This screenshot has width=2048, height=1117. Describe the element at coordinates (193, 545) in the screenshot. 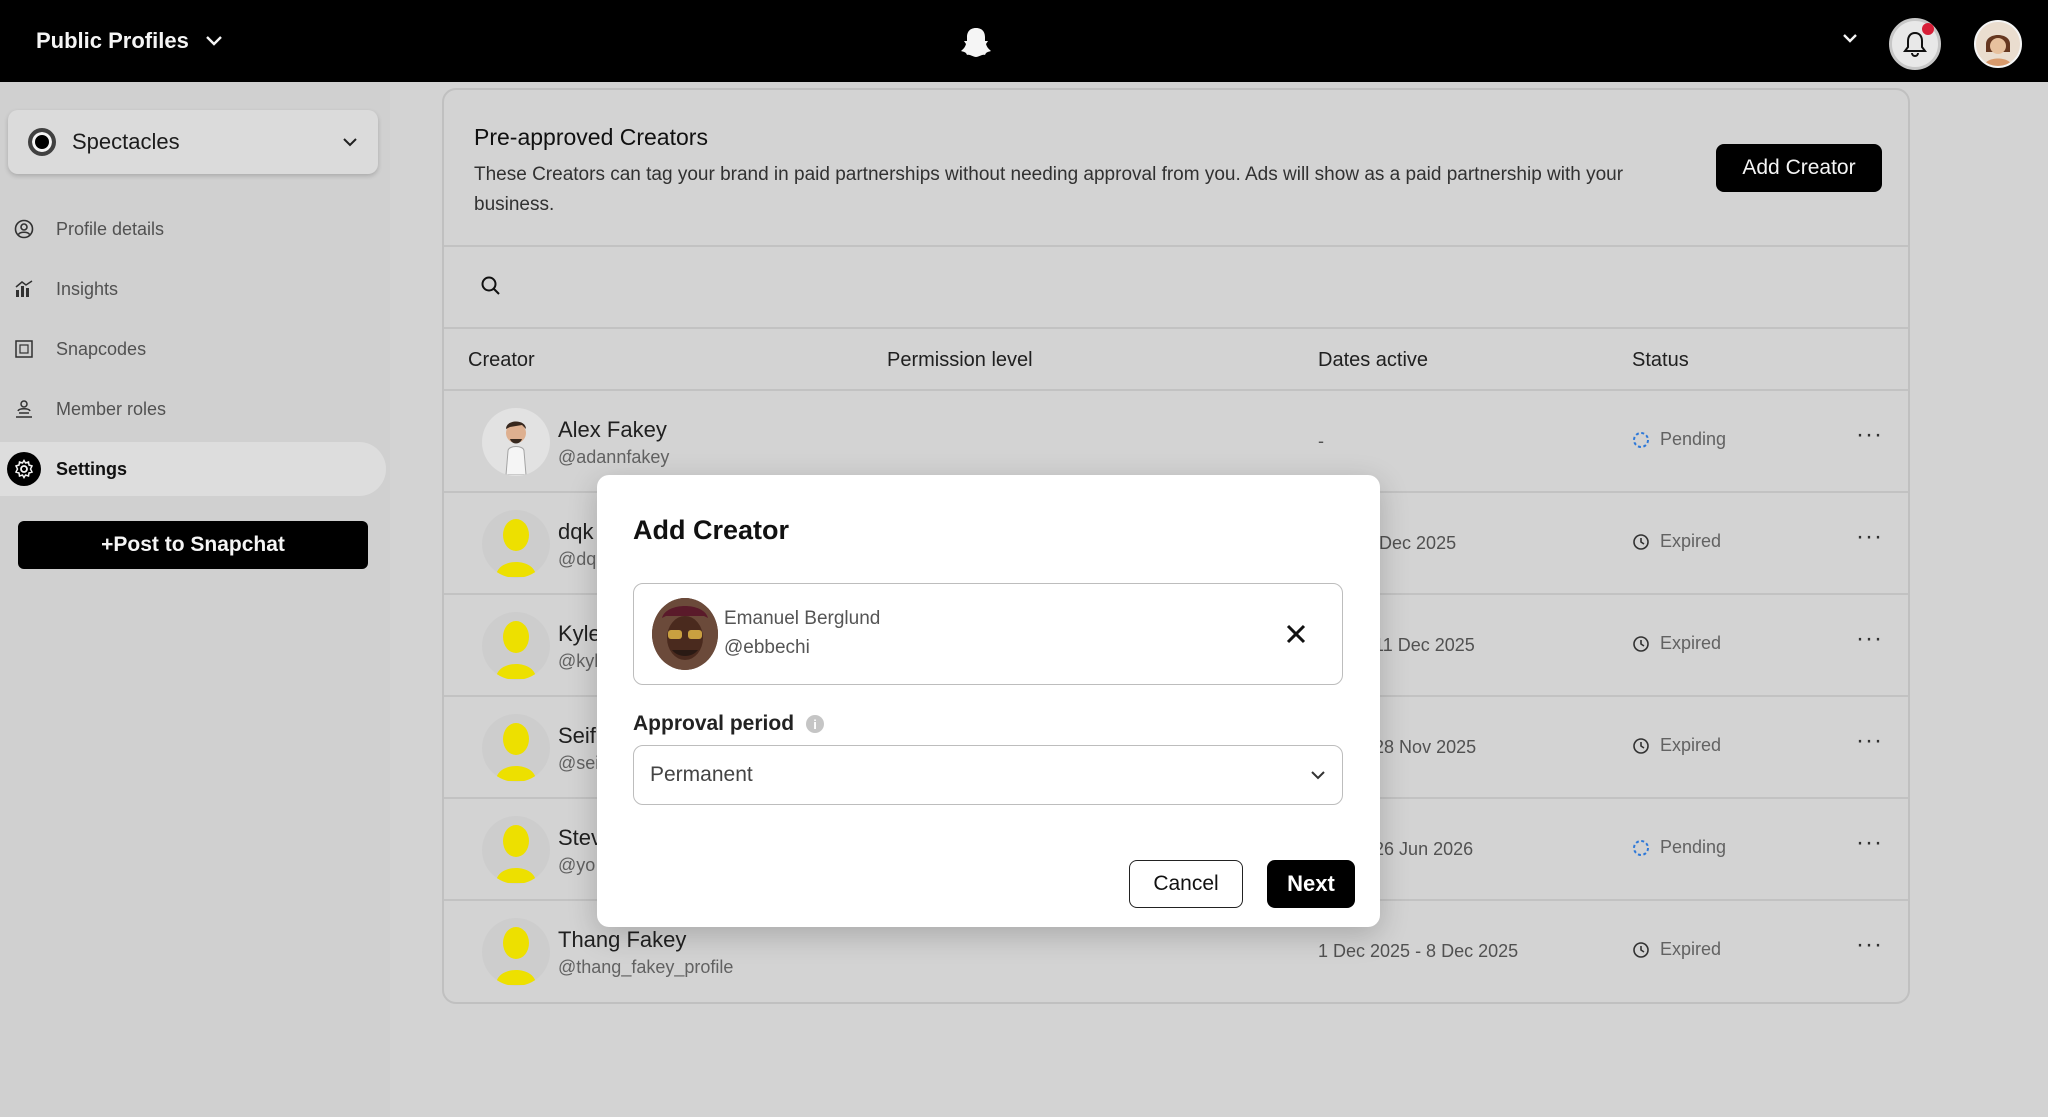

I see `post-to-snapchat-button: +Post to Snapchat` at that location.